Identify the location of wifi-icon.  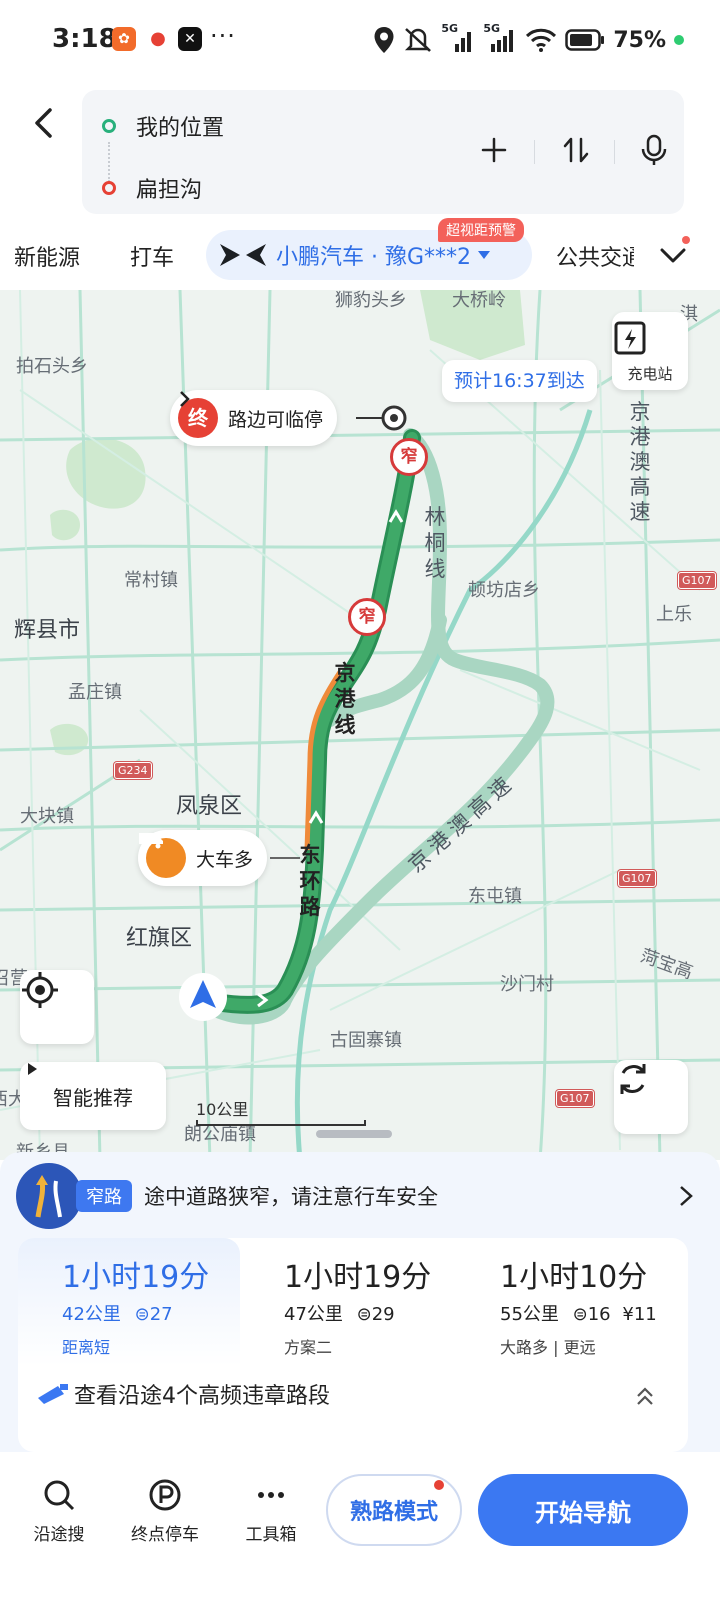
(541, 40).